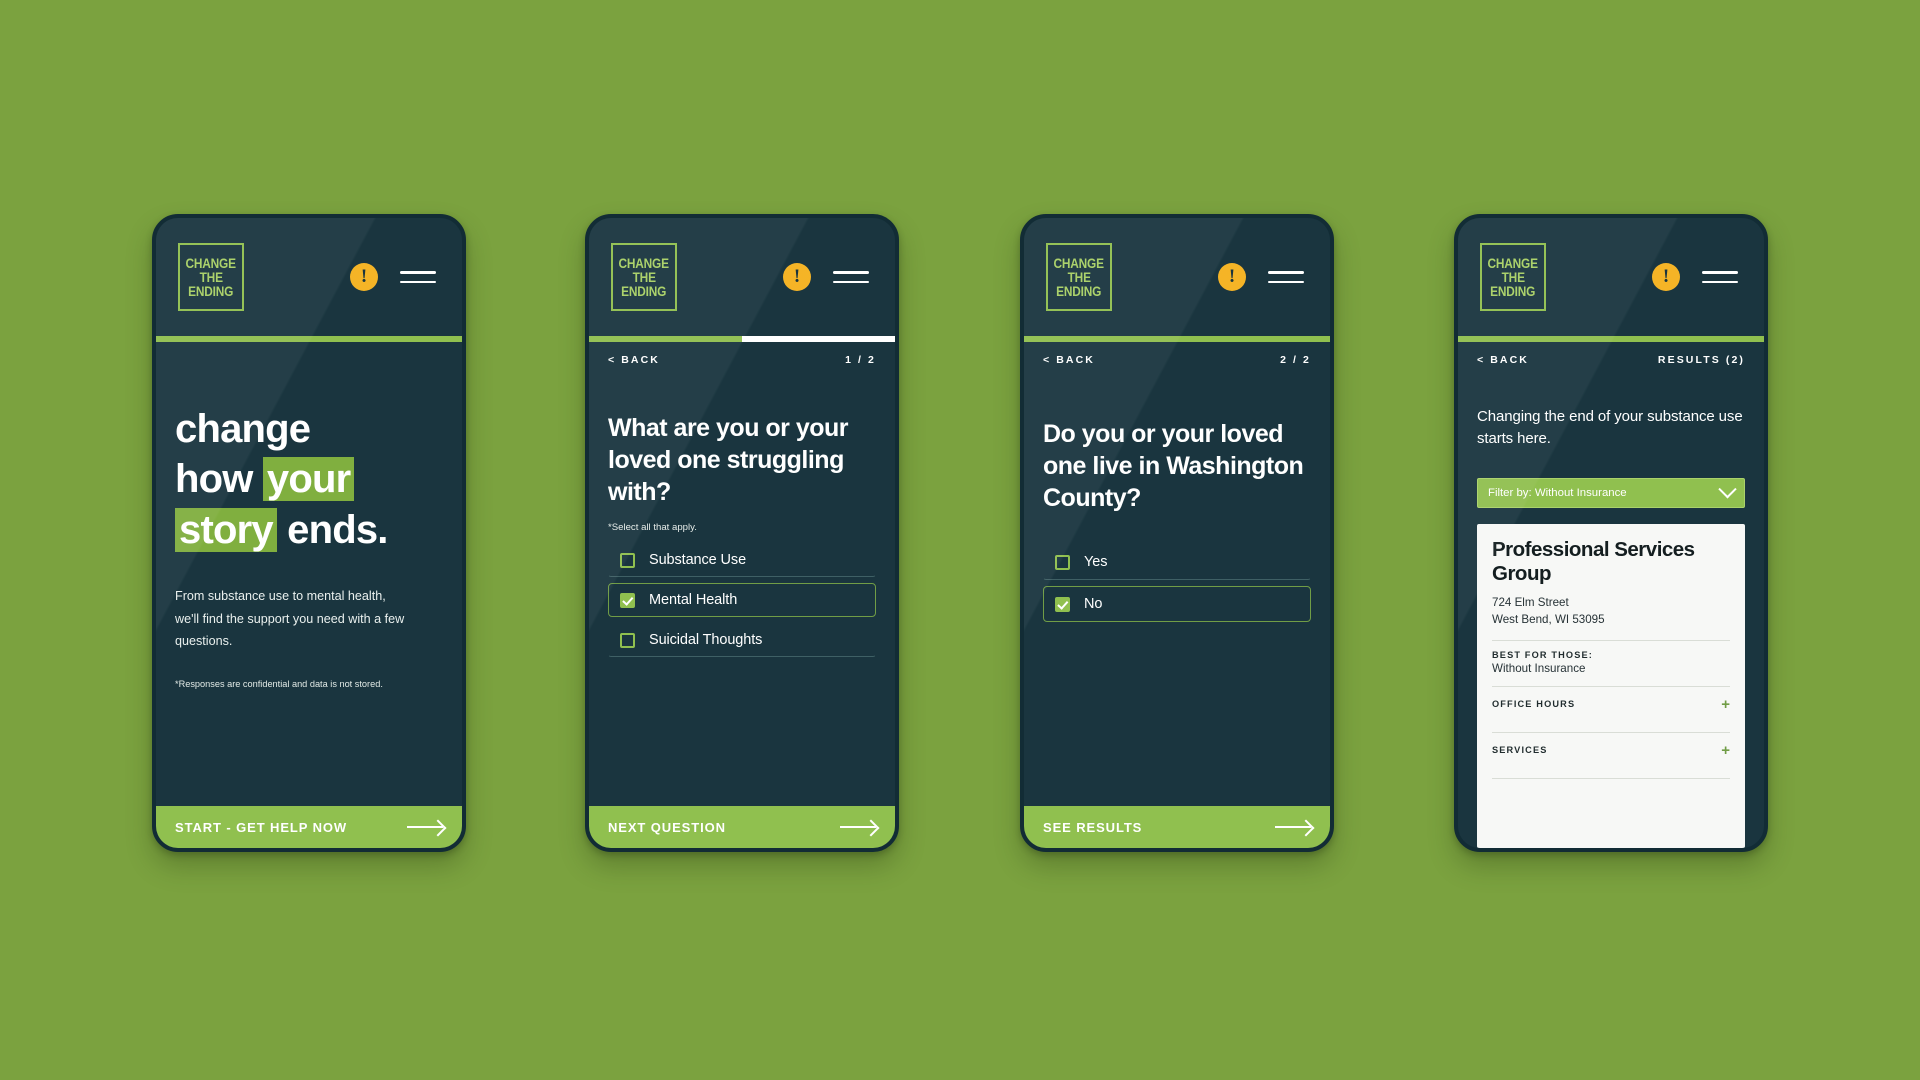 The height and width of the screenshot is (1080, 1920). What do you see at coordinates (1611, 704) in the screenshot?
I see `accordion-office-hours: OFFICE HOURS +` at bounding box center [1611, 704].